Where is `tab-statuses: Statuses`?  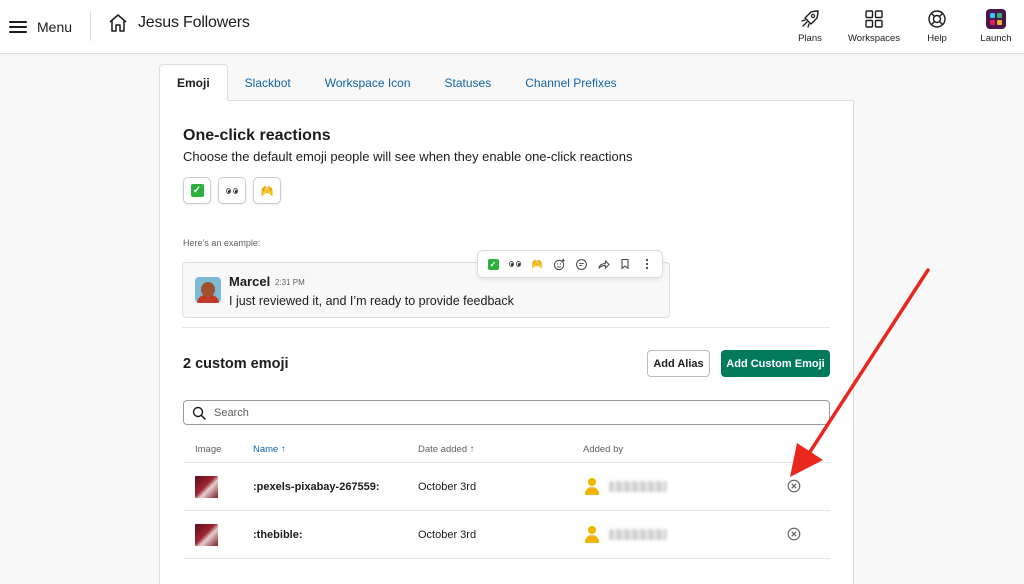
tab-statuses: Statuses is located at coordinates (468, 82).